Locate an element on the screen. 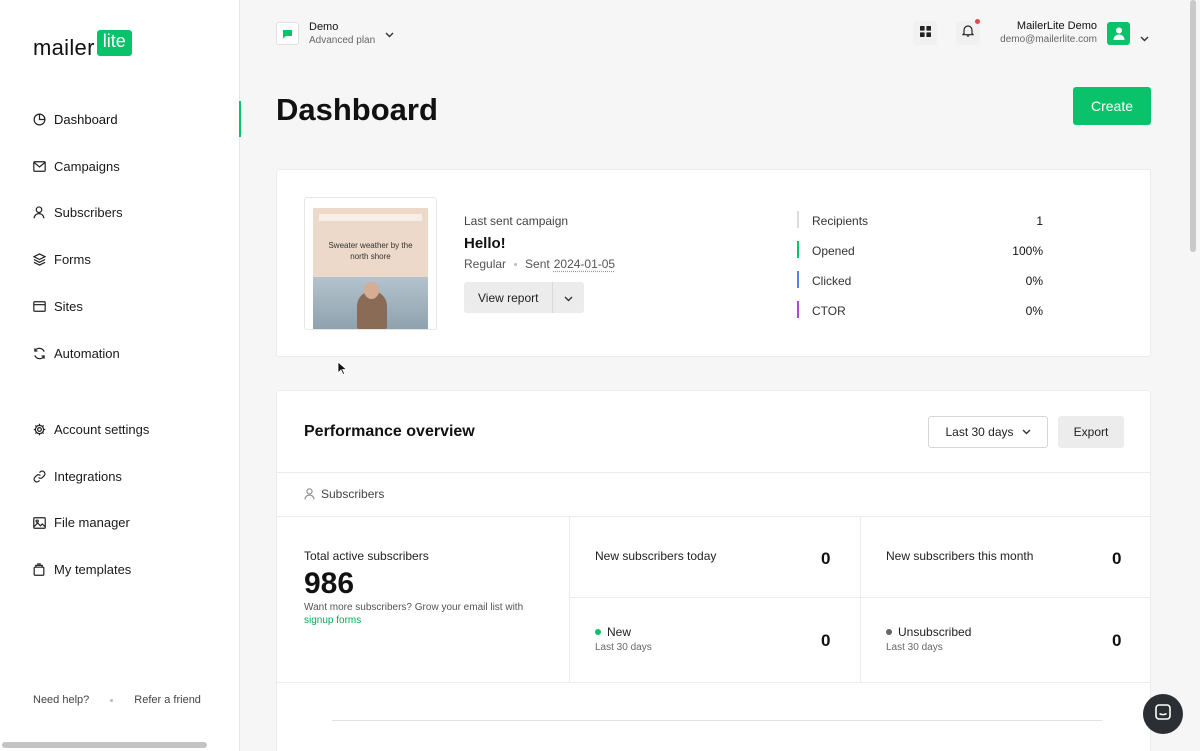  notification-dot is located at coordinates (977, 21).